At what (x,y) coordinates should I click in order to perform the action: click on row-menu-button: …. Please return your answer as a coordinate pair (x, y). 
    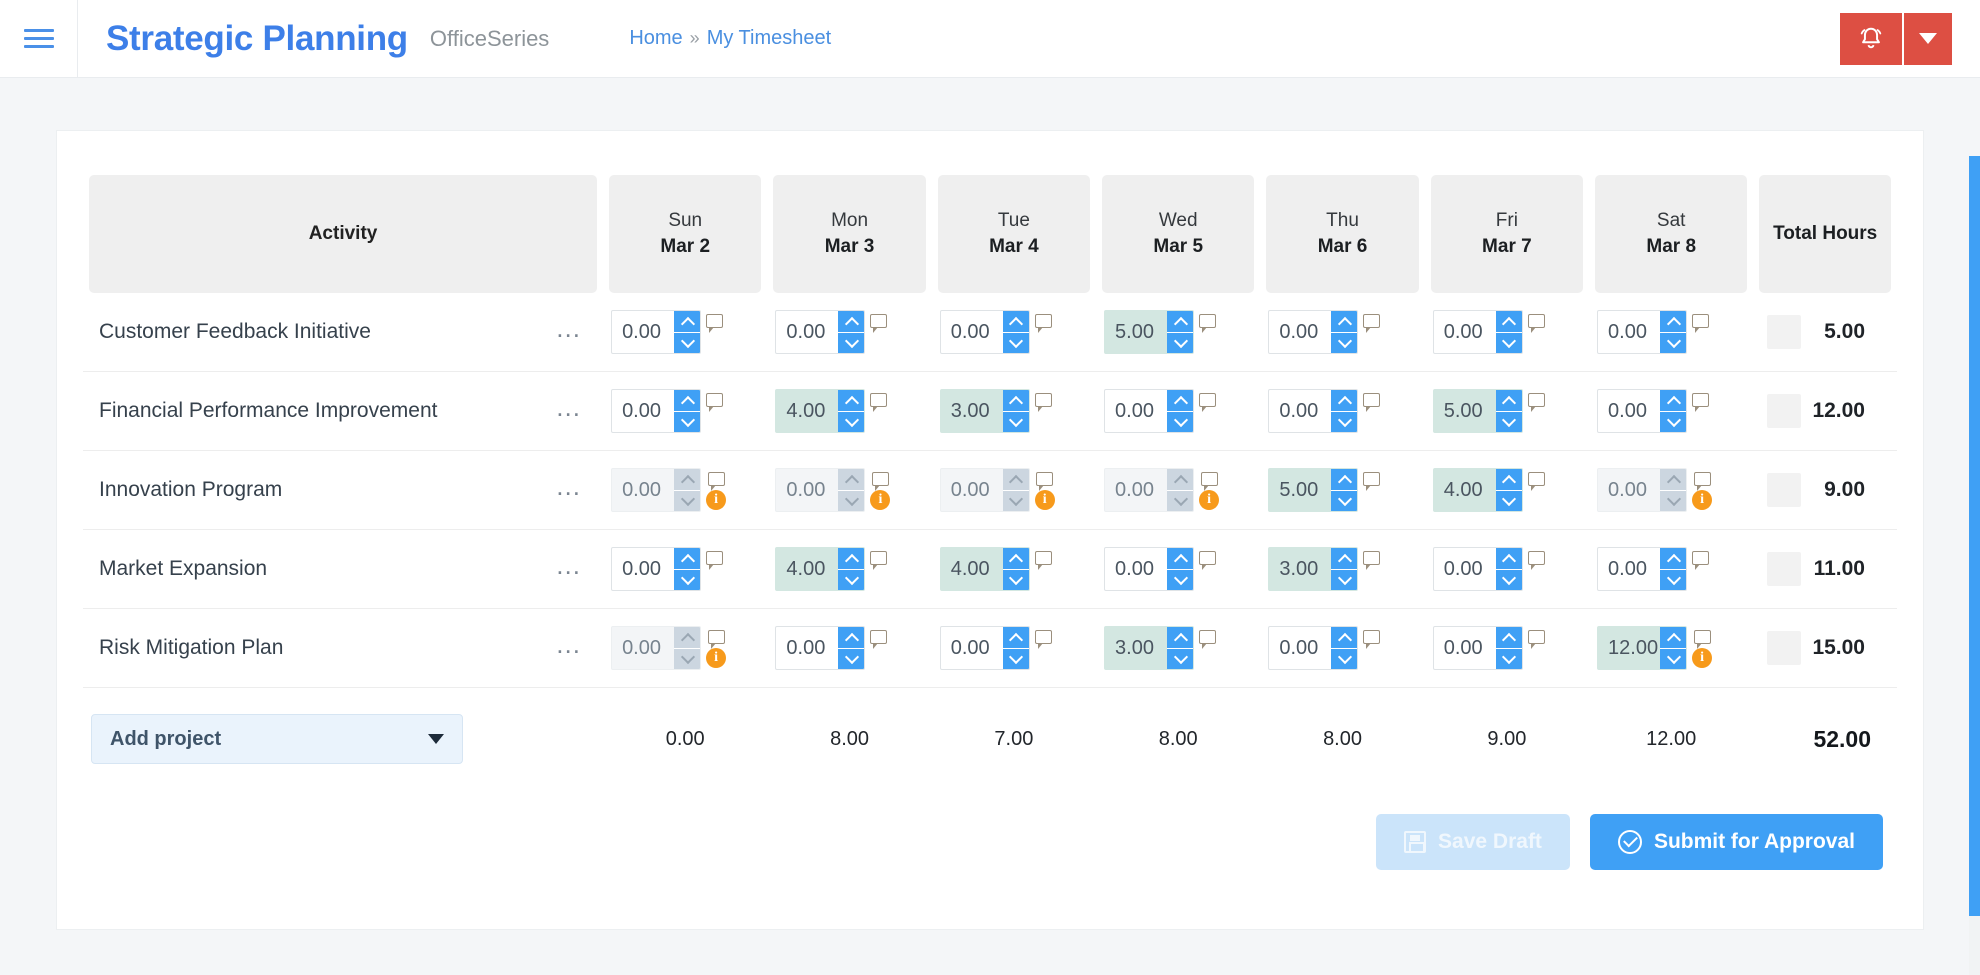
    Looking at the image, I should click on (569, 569).